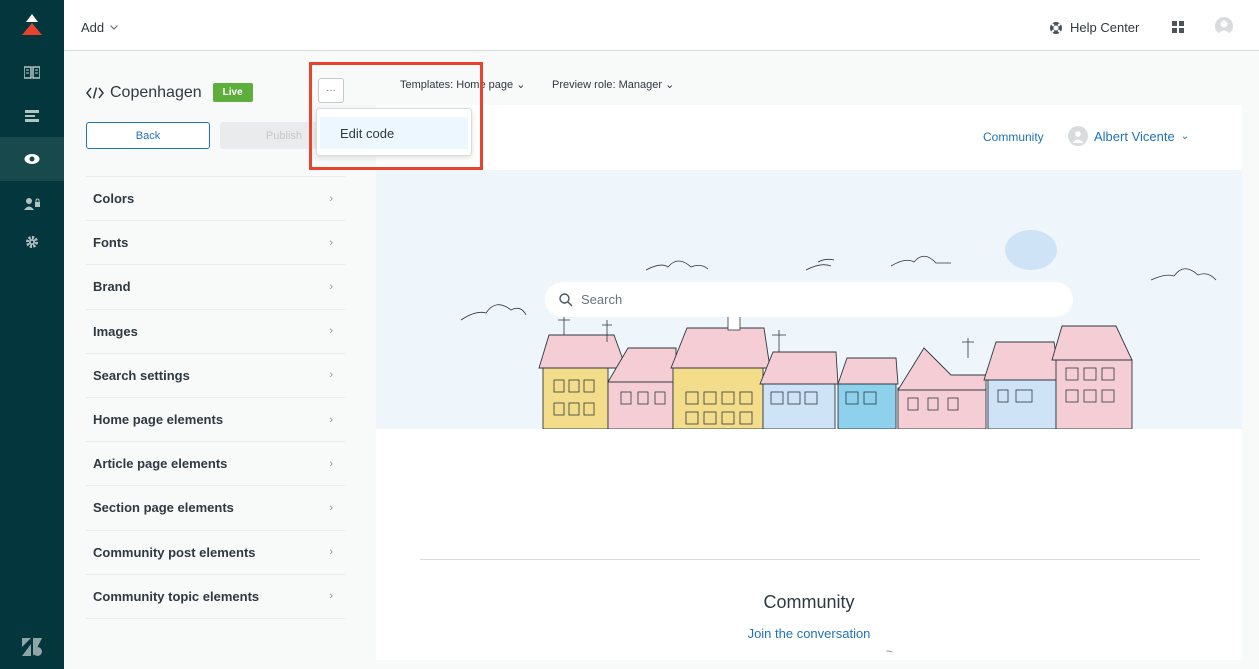 The image size is (1259, 669). I want to click on settings-item-home-page-elements: Home page elements ›, so click(215, 420).